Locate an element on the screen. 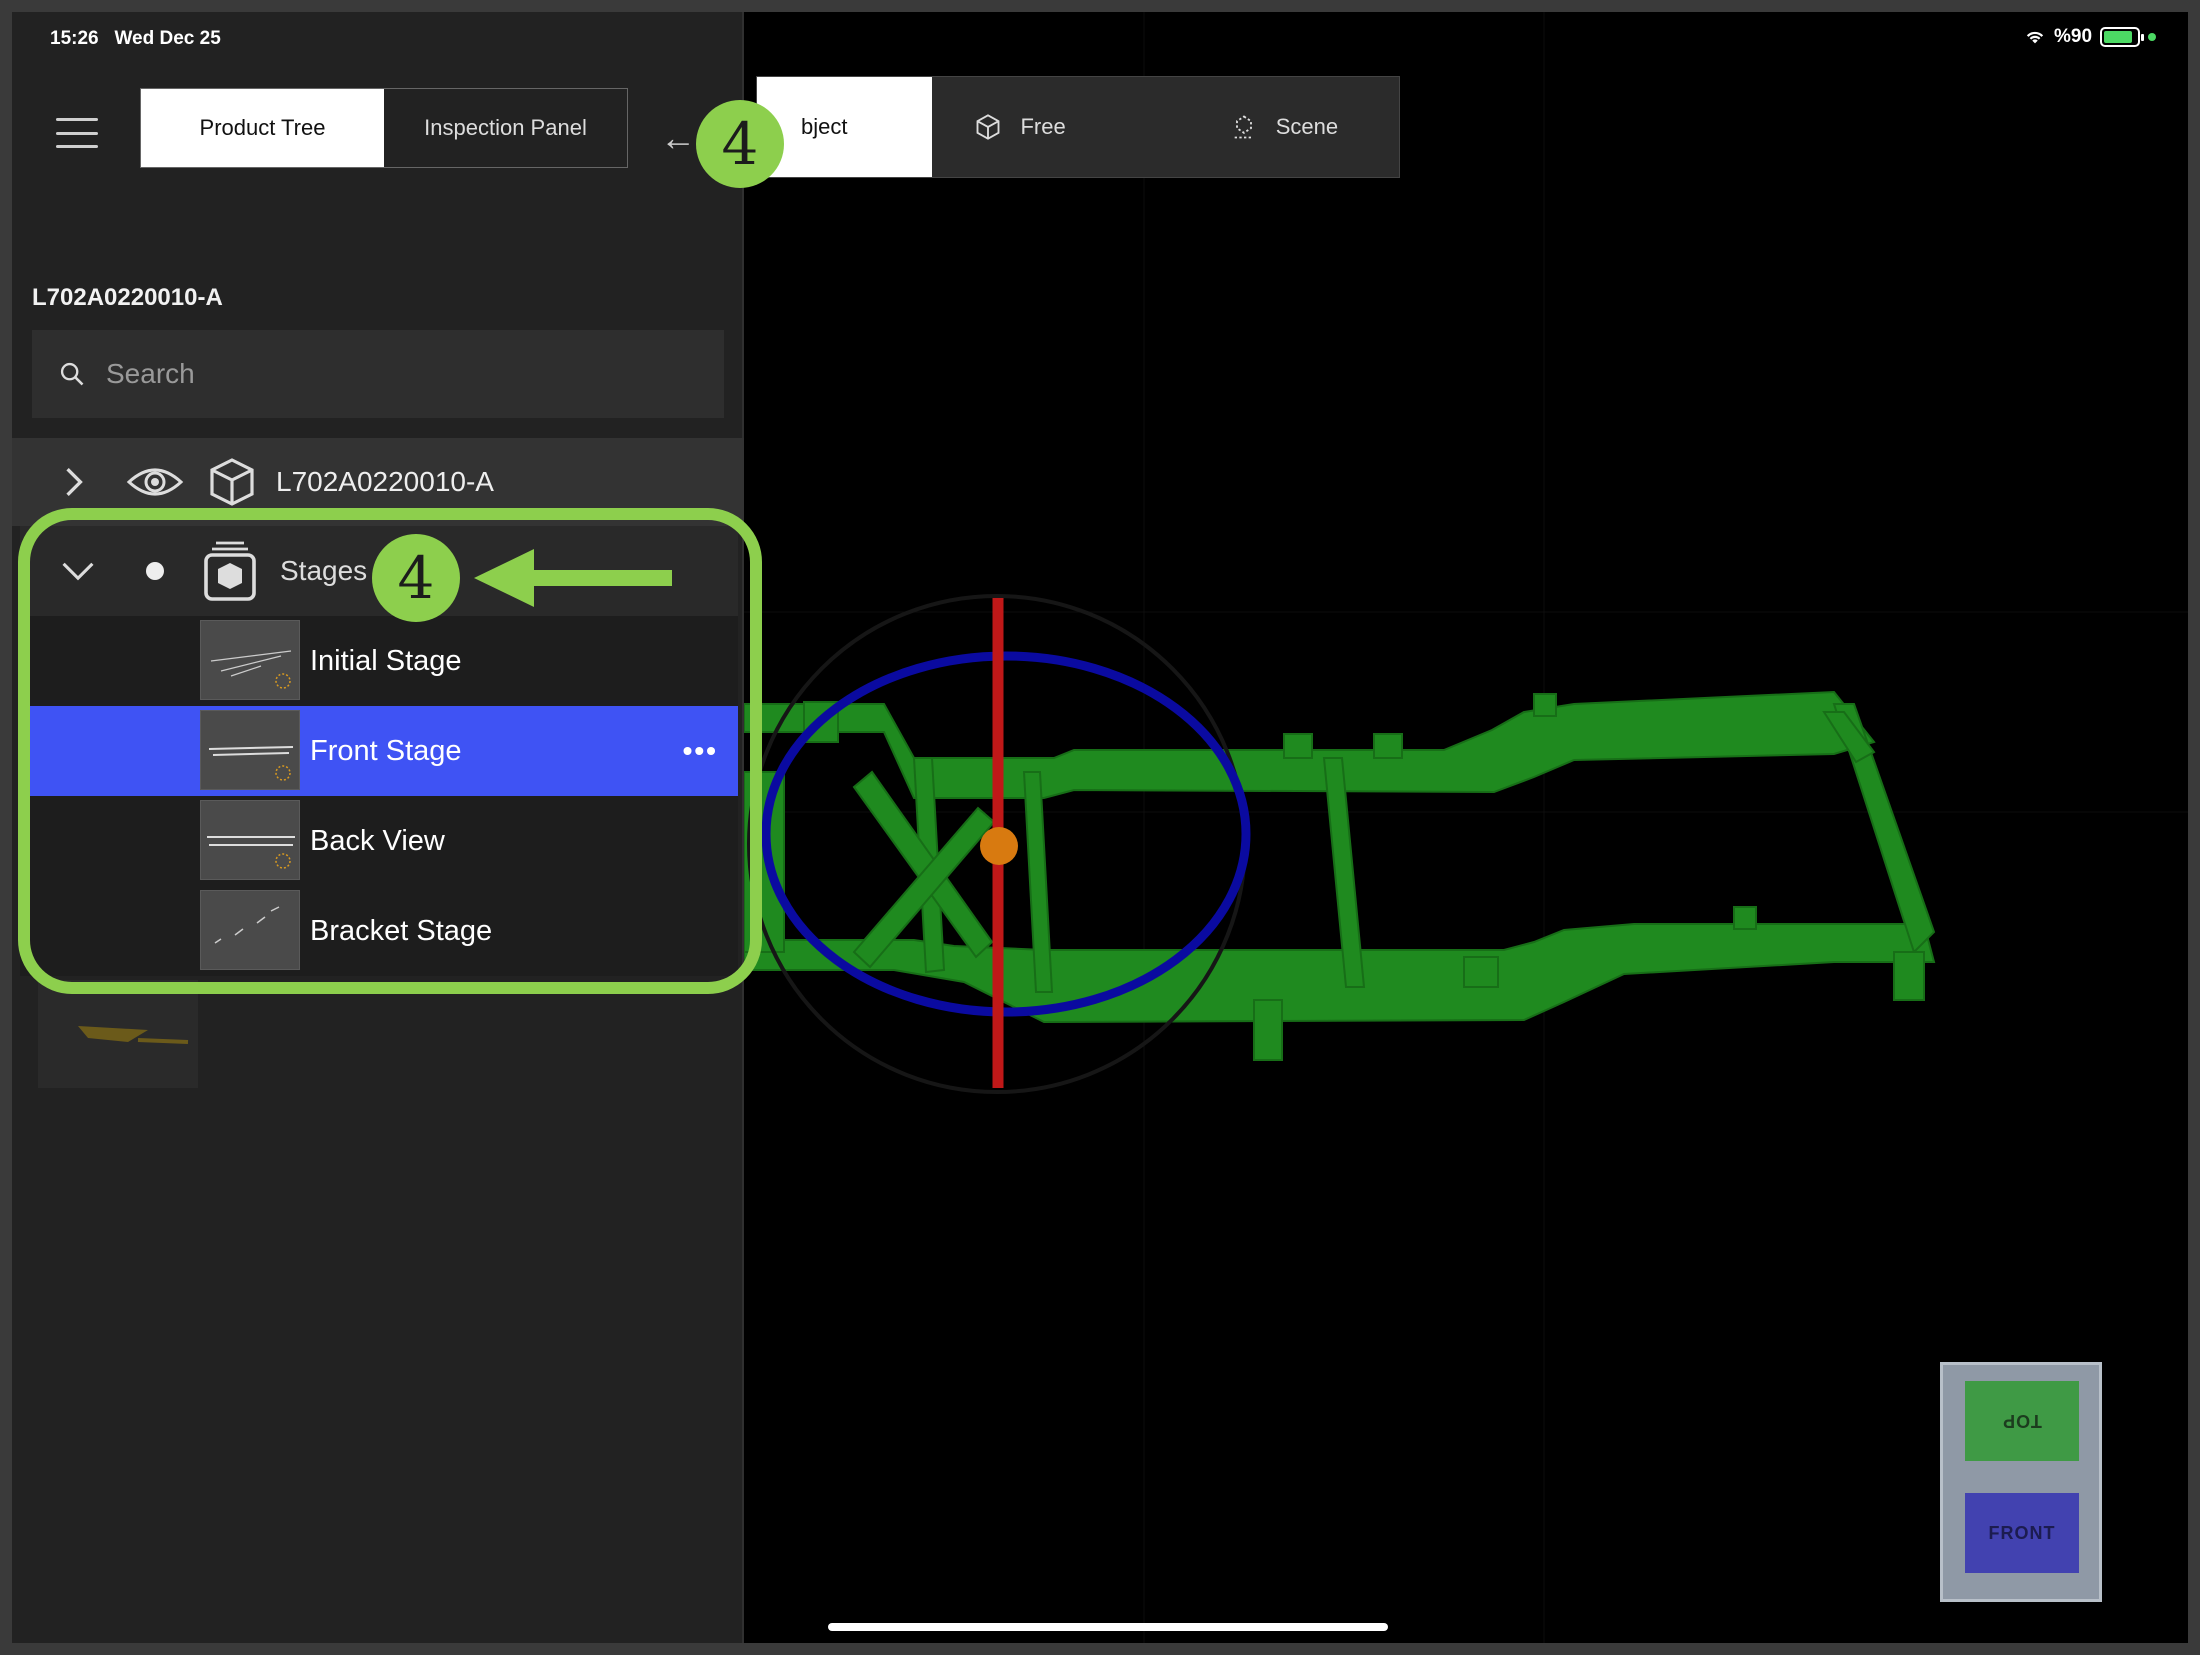 The width and height of the screenshot is (2200, 1655). stage-item-bracket: Bracket Stage is located at coordinates (379, 931).